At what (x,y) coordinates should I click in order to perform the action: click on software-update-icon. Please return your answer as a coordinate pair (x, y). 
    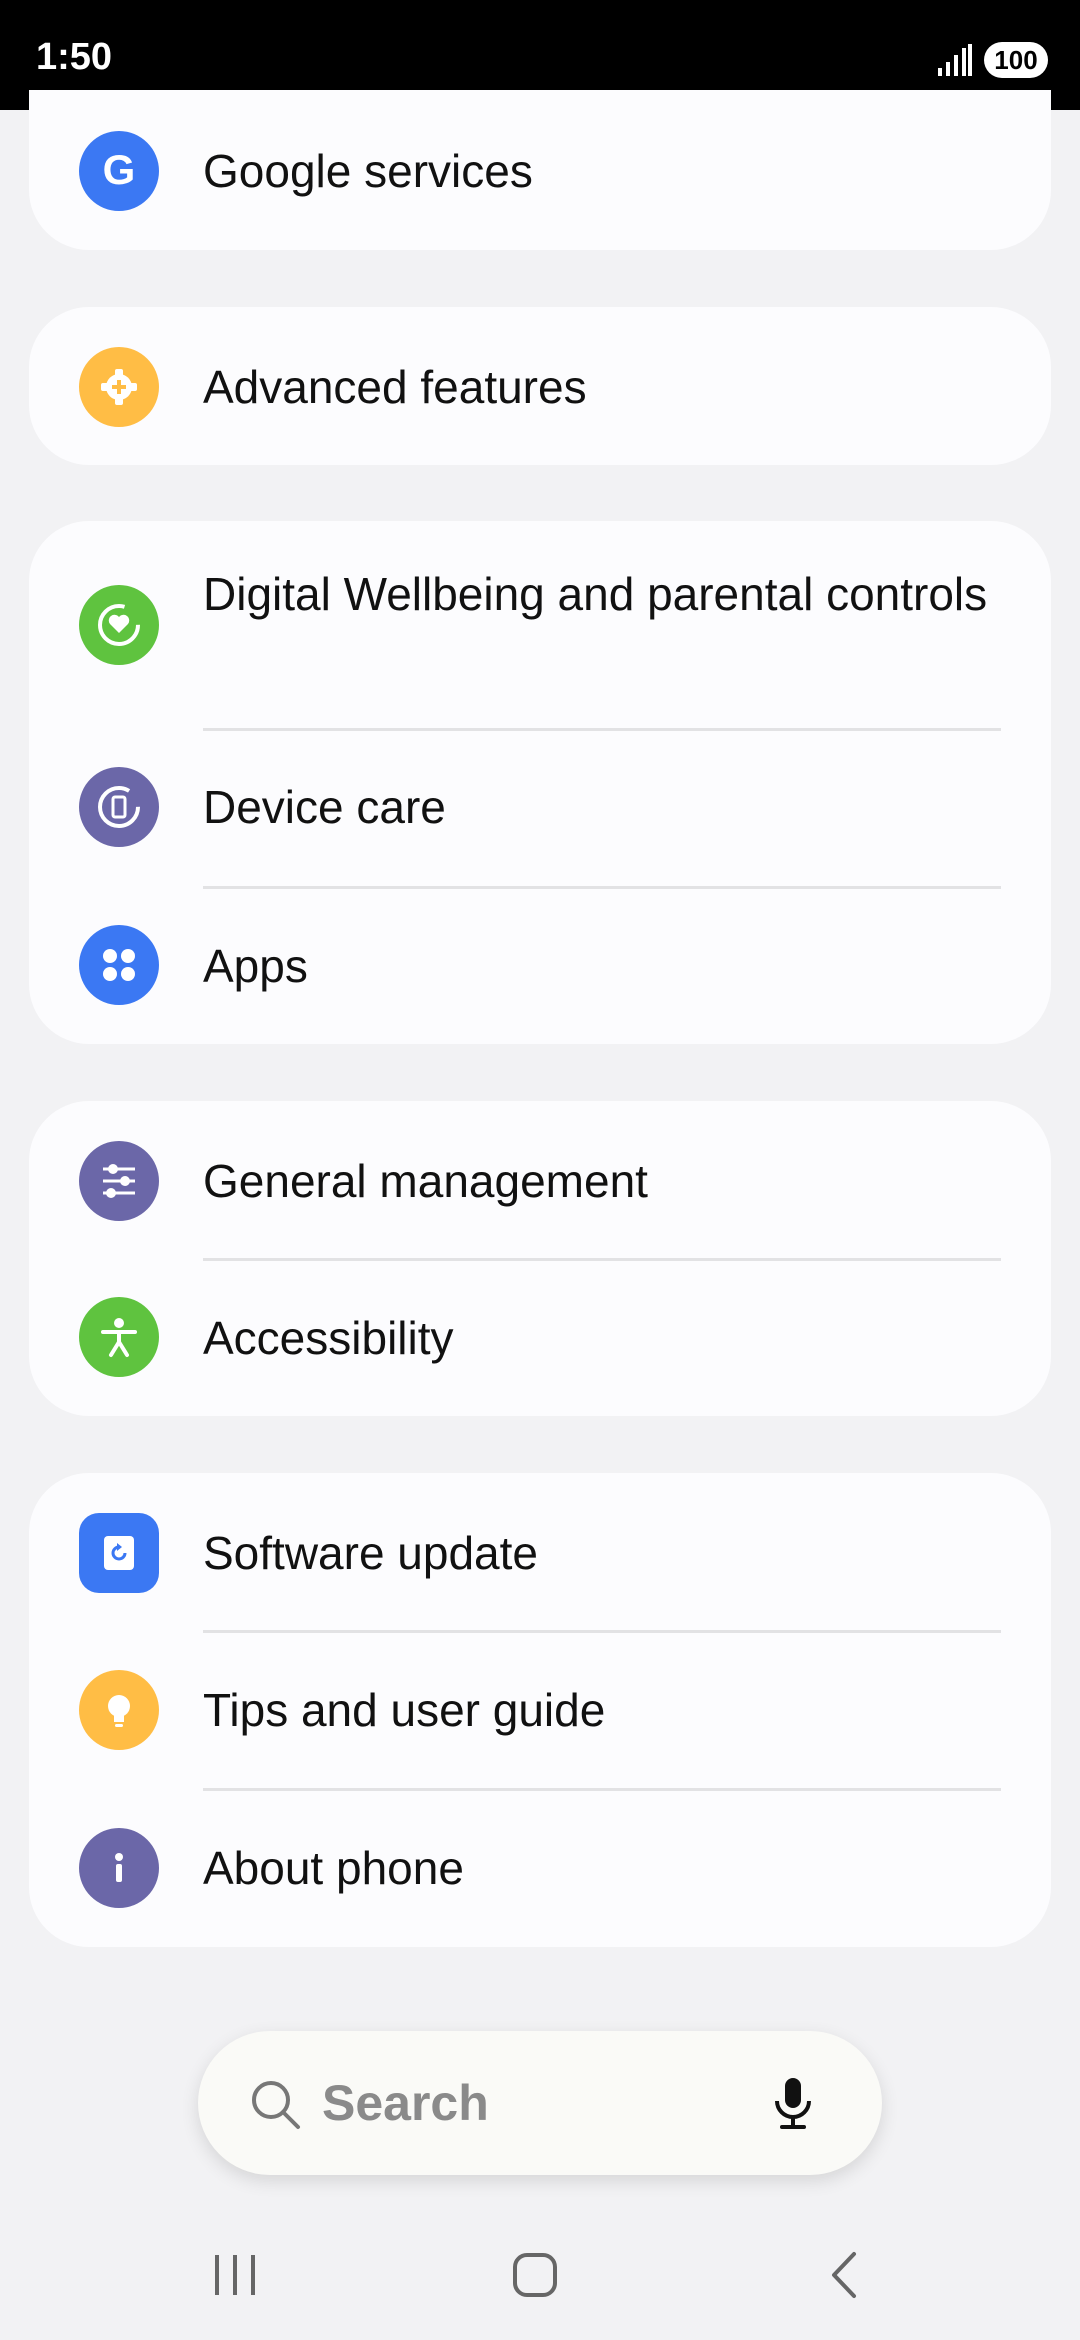
    Looking at the image, I should click on (119, 1553).